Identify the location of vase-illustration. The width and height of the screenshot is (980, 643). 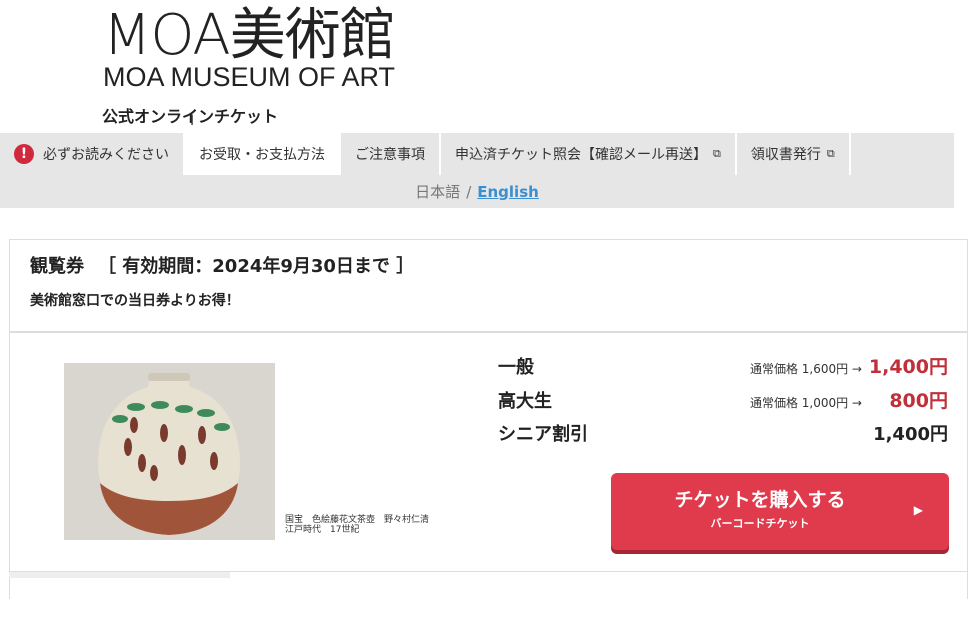
(169, 451).